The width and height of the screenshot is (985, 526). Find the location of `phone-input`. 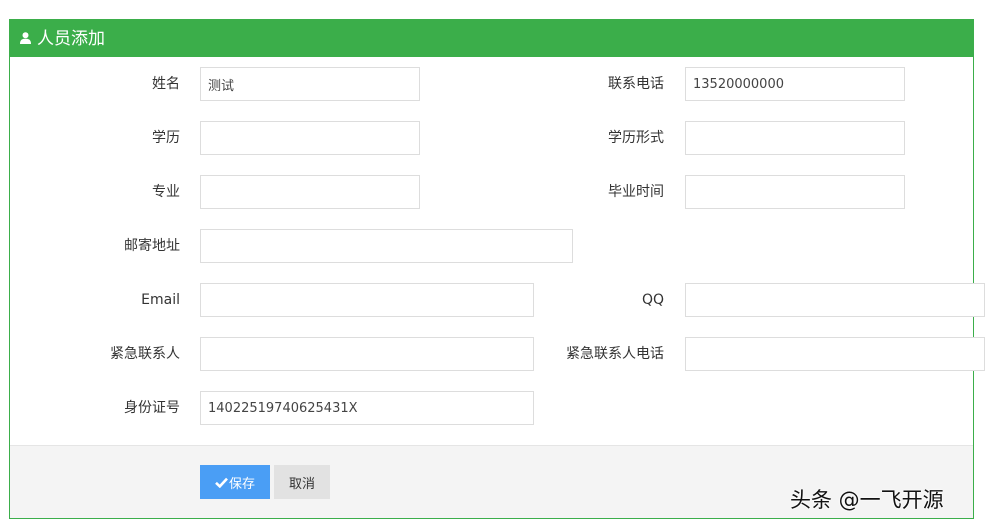

phone-input is located at coordinates (795, 84).